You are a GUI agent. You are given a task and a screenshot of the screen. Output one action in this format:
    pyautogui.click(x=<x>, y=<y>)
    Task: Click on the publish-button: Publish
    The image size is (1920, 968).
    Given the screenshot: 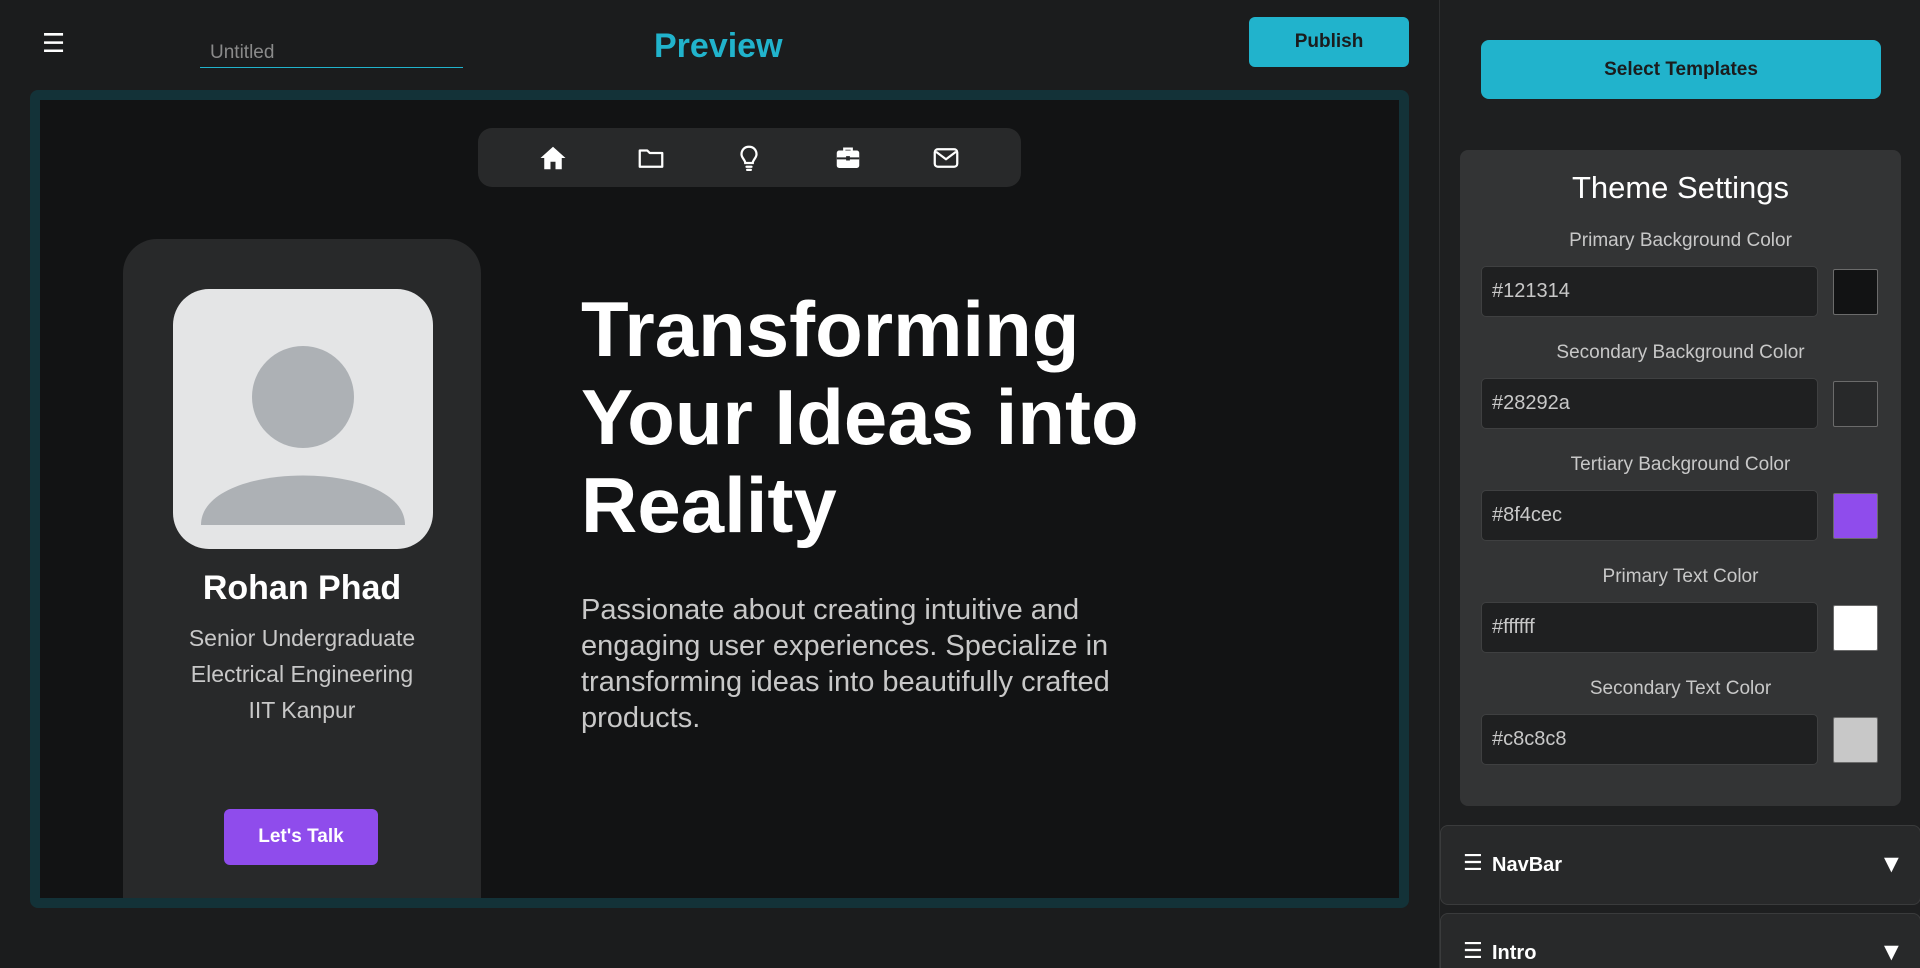 What is the action you would take?
    pyautogui.click(x=1329, y=42)
    